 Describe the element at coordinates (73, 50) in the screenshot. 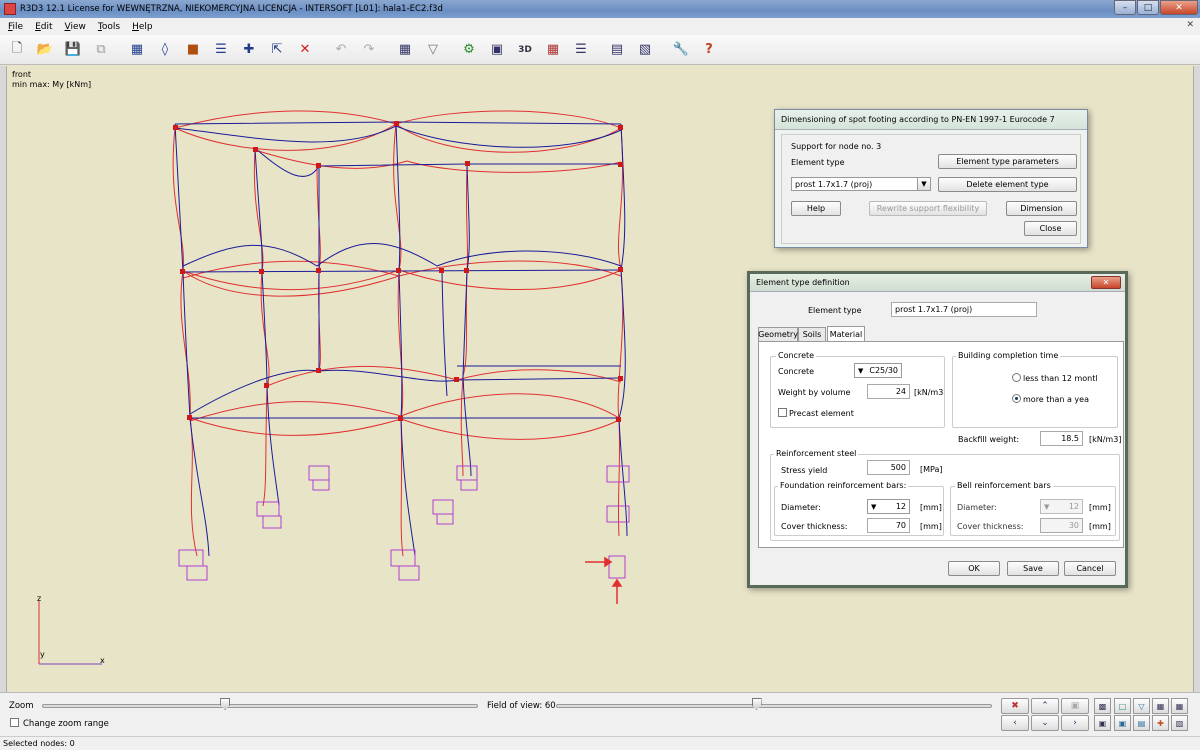

I see `save-icon: 💾` at that location.